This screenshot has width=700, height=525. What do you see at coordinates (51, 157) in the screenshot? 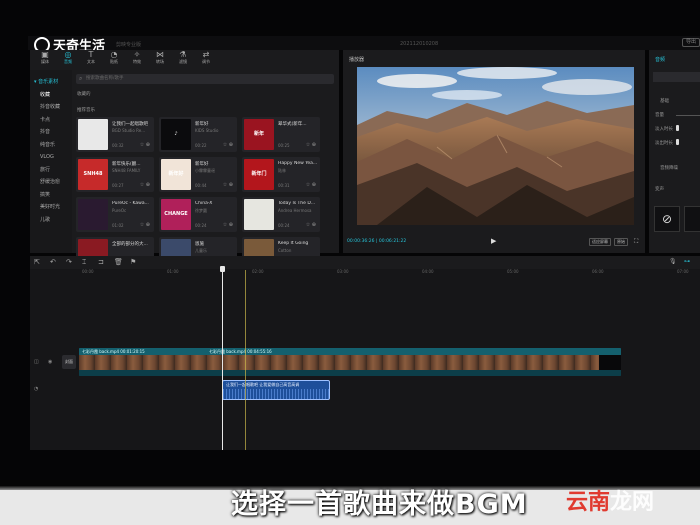
I see `sidebar-item: VLOG` at bounding box center [51, 157].